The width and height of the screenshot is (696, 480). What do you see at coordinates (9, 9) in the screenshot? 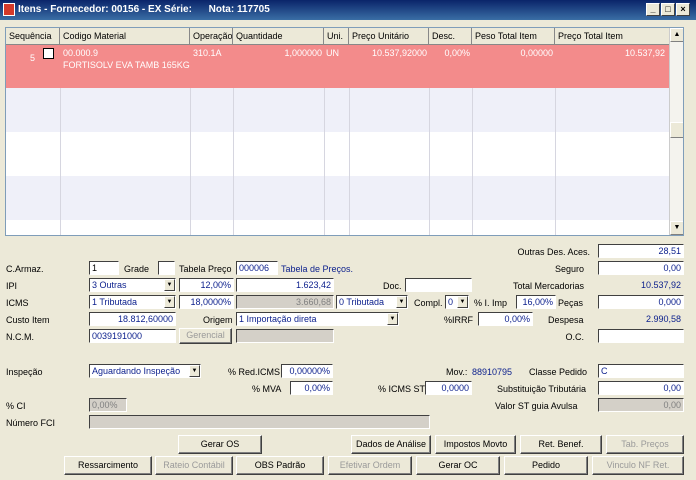
I see `app-icon` at bounding box center [9, 9].